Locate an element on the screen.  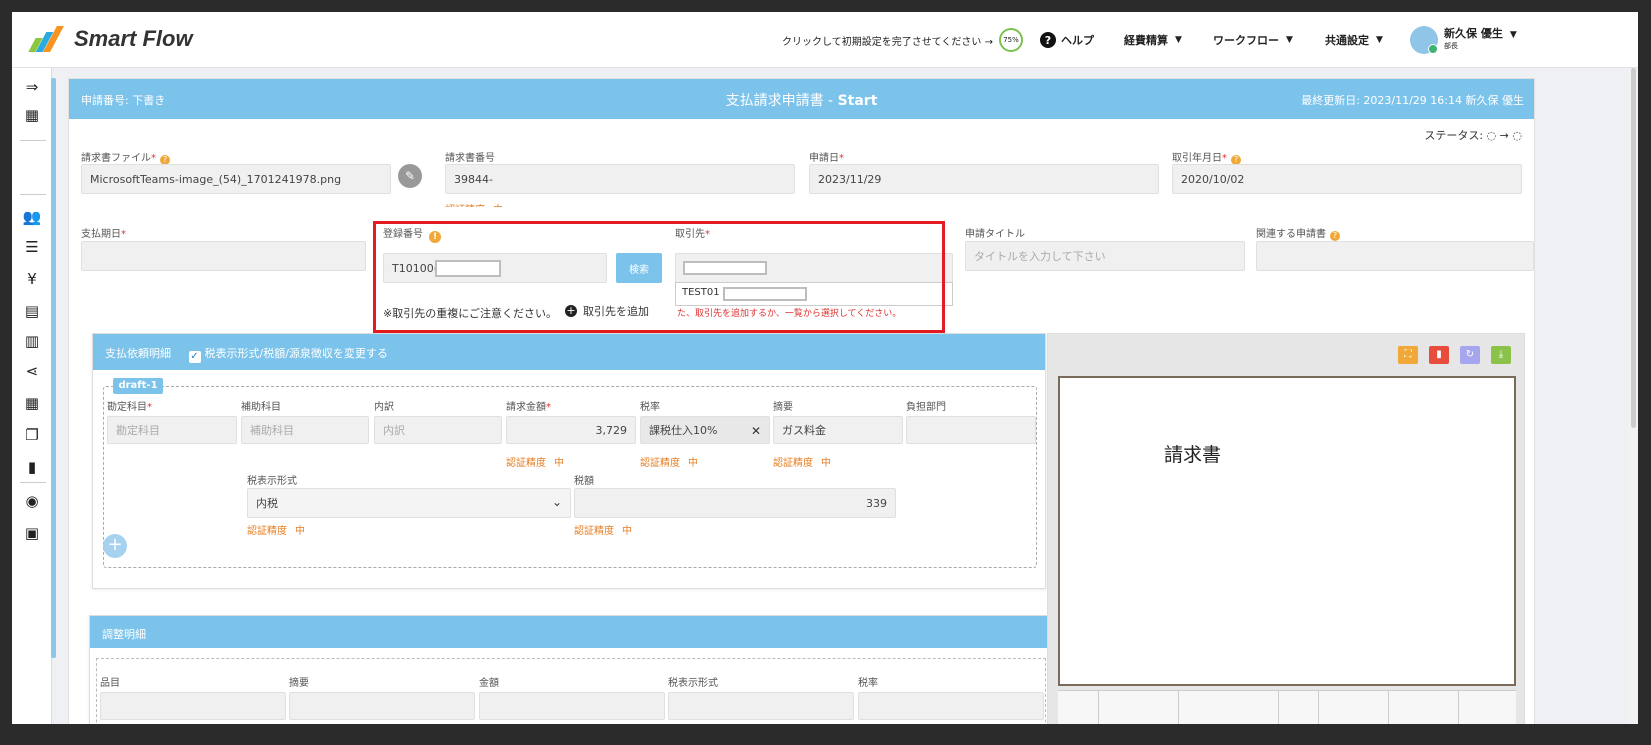
delete-button: ▮ is located at coordinates (1439, 355).